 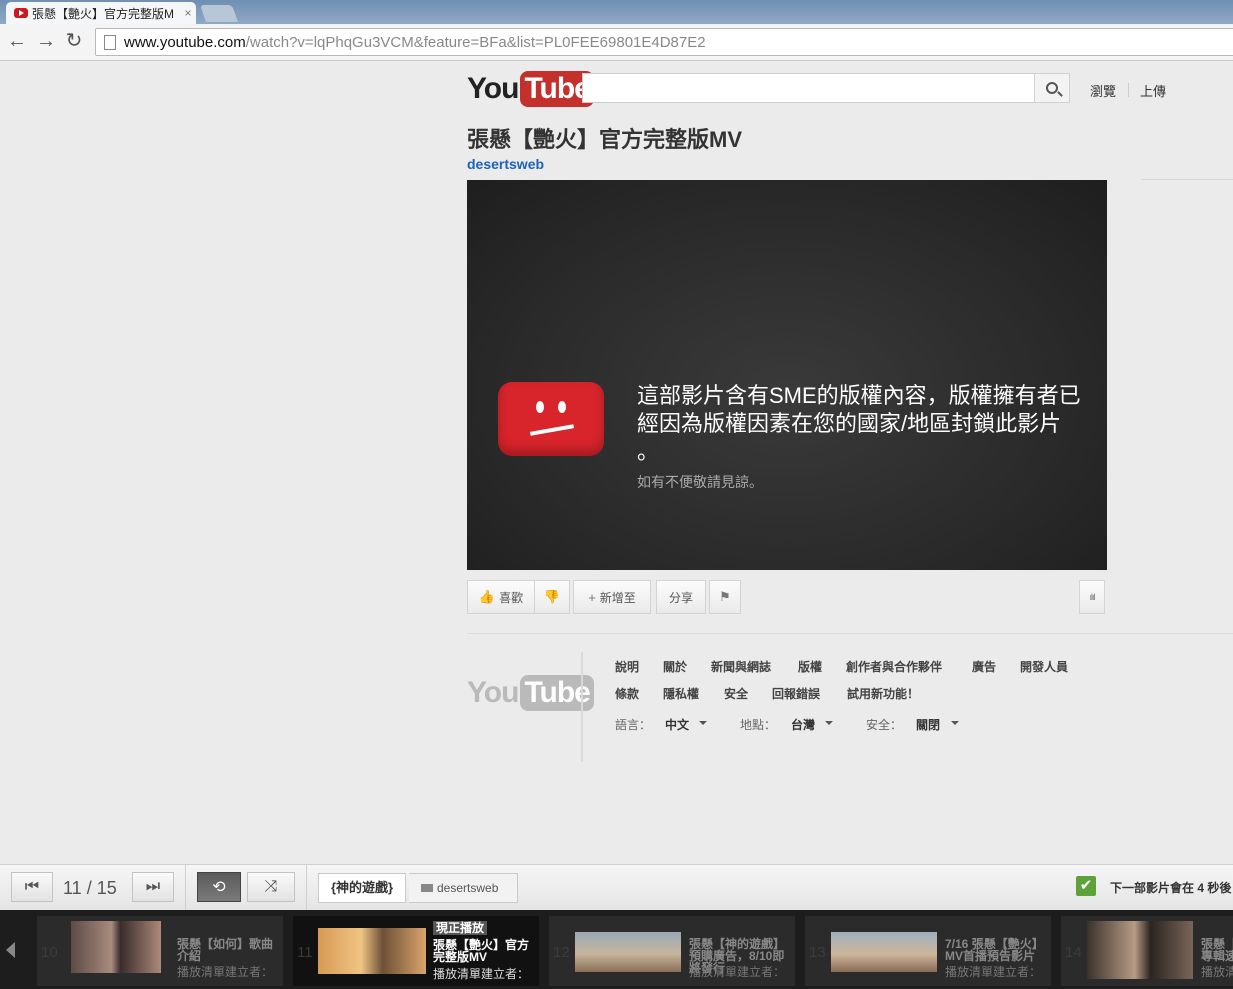 What do you see at coordinates (1052, 88) in the screenshot?
I see `search-icon` at bounding box center [1052, 88].